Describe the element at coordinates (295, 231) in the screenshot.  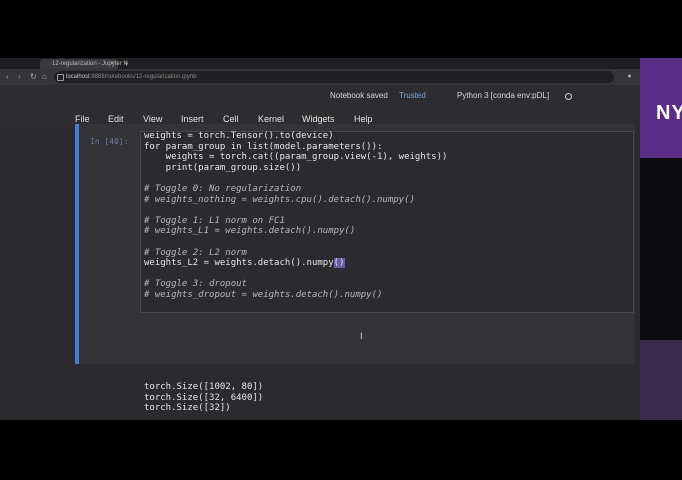
I see `code-line: # weights_L1 = weights.detach().numpy()` at that location.